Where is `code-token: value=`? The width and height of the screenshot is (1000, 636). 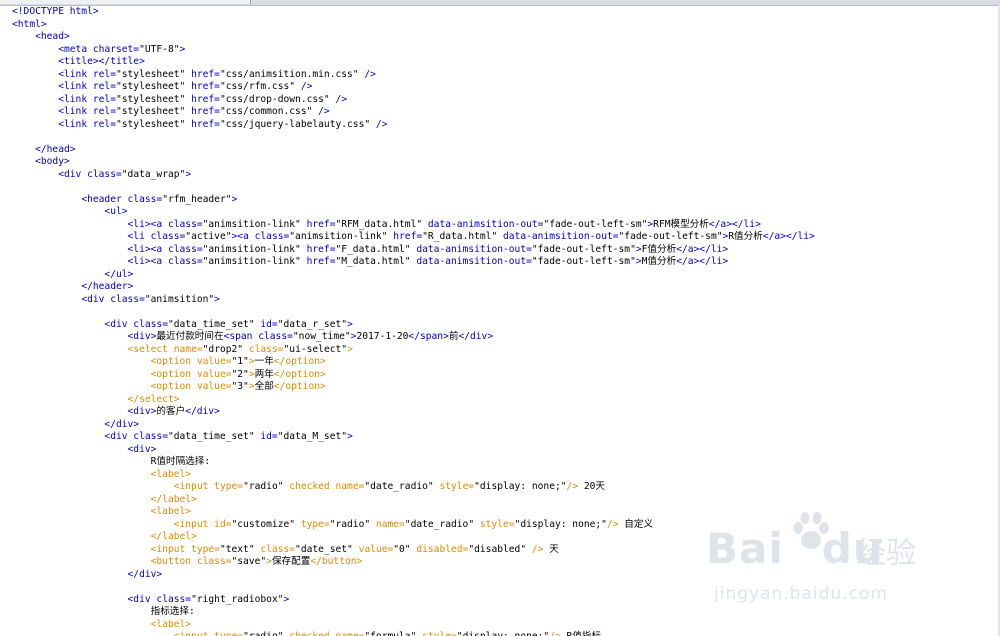
code-token: value= is located at coordinates (373, 549).